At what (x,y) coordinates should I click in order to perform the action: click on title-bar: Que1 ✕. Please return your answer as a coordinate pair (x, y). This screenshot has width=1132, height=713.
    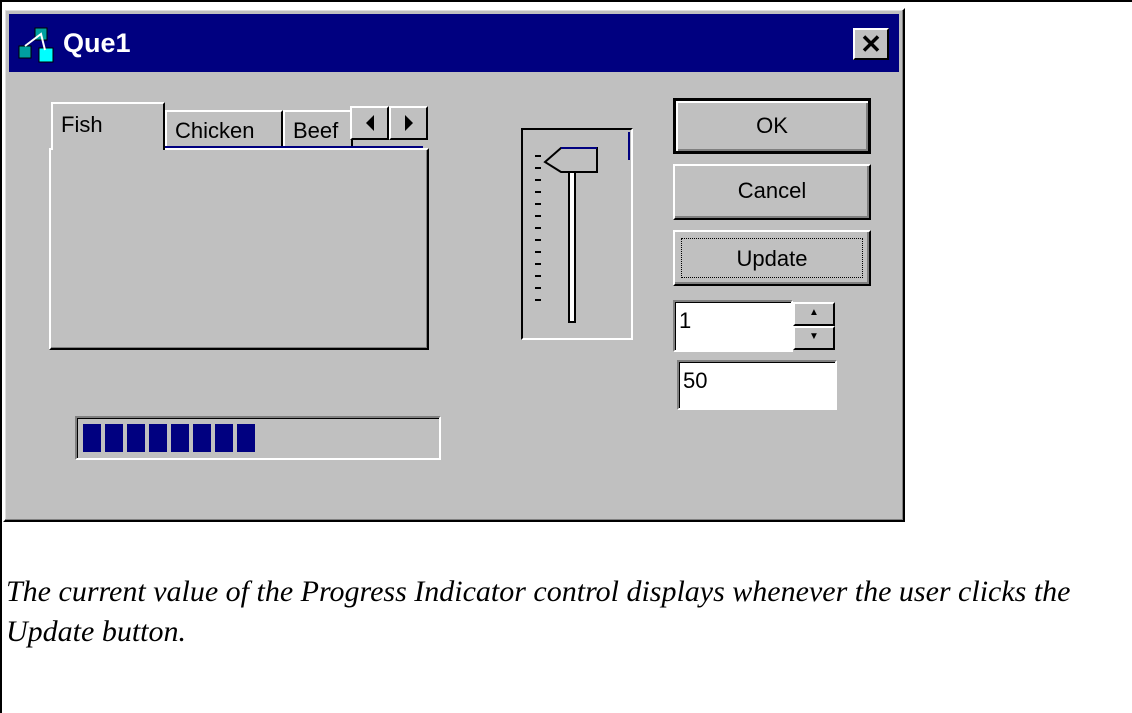
    Looking at the image, I should click on (454, 43).